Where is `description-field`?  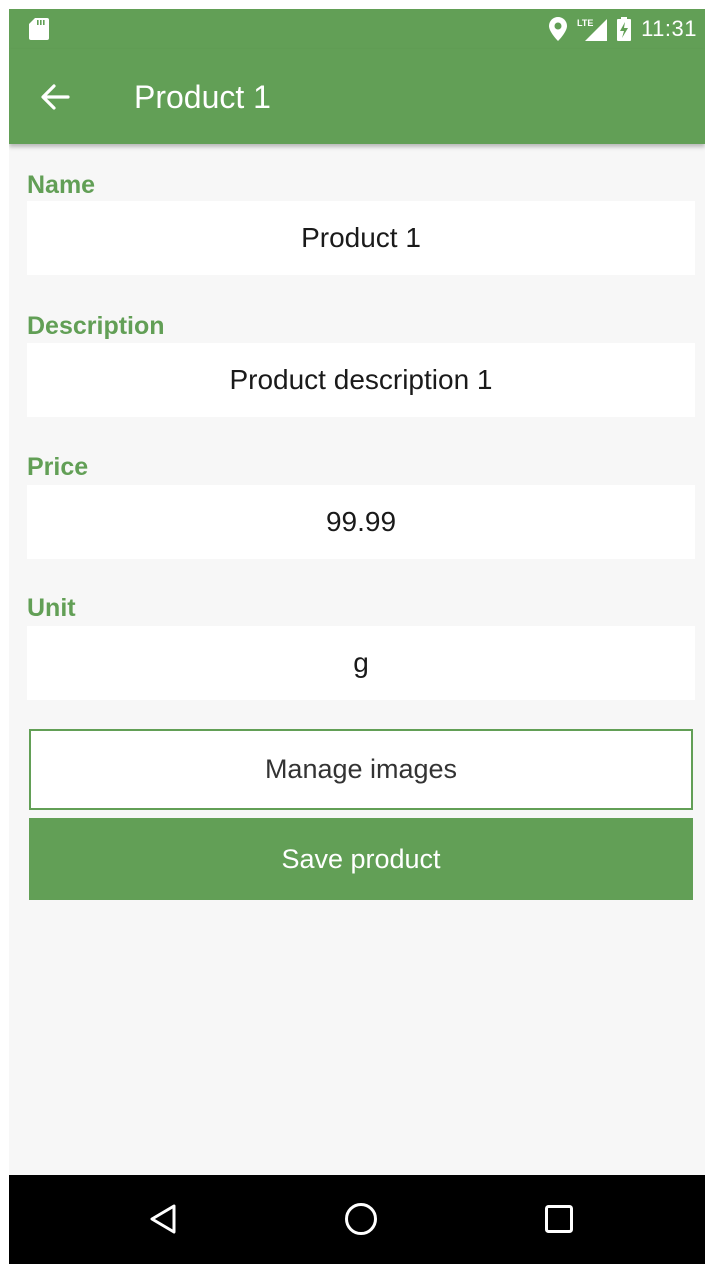 description-field is located at coordinates (361, 380).